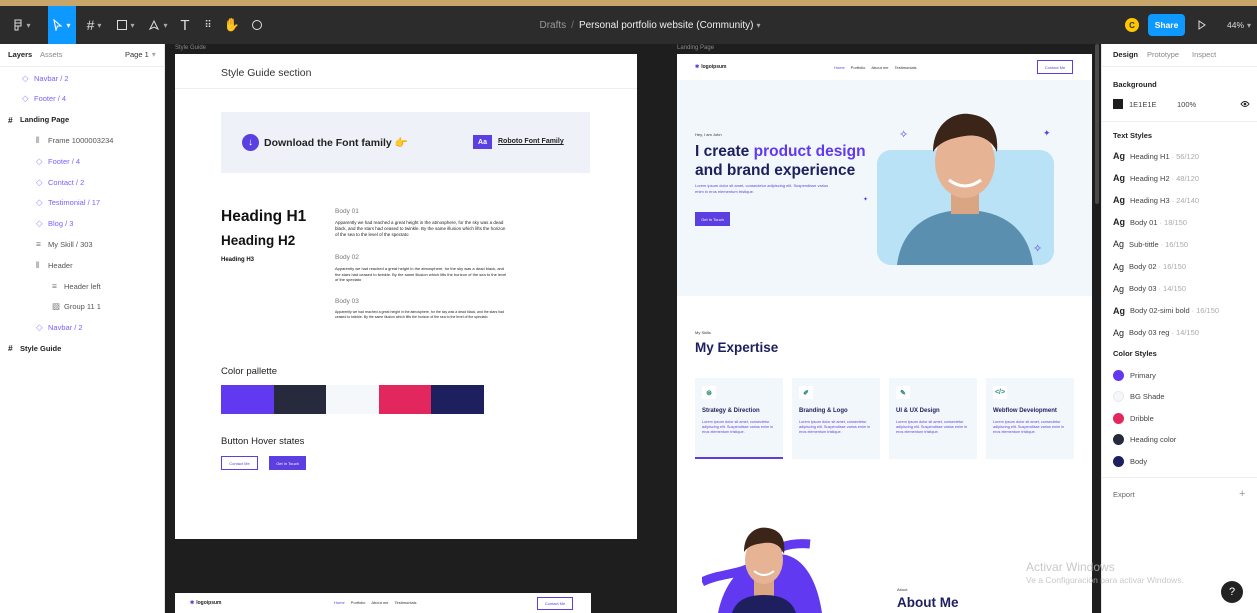  What do you see at coordinates (1156, 200) in the screenshot?
I see `text-style-item: Ag Heading H3 · 24/140` at bounding box center [1156, 200].